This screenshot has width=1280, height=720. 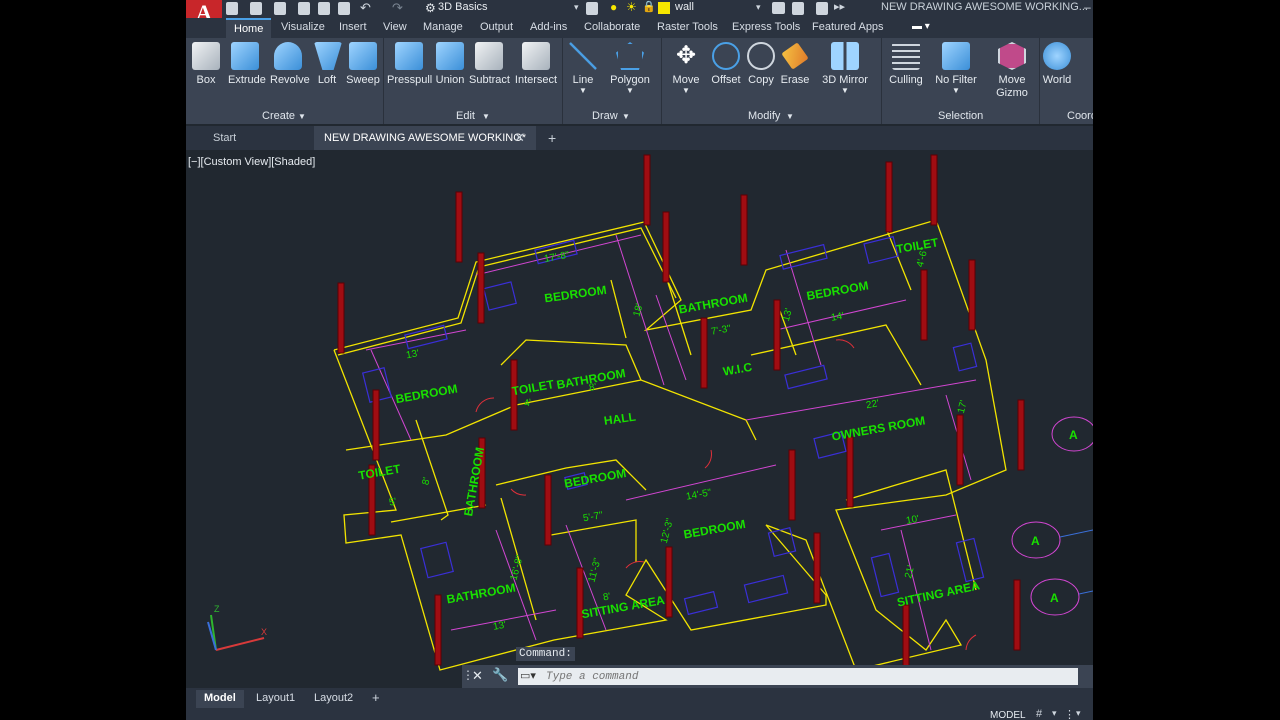 I want to click on line-button: Line ▼, so click(x=583, y=68).